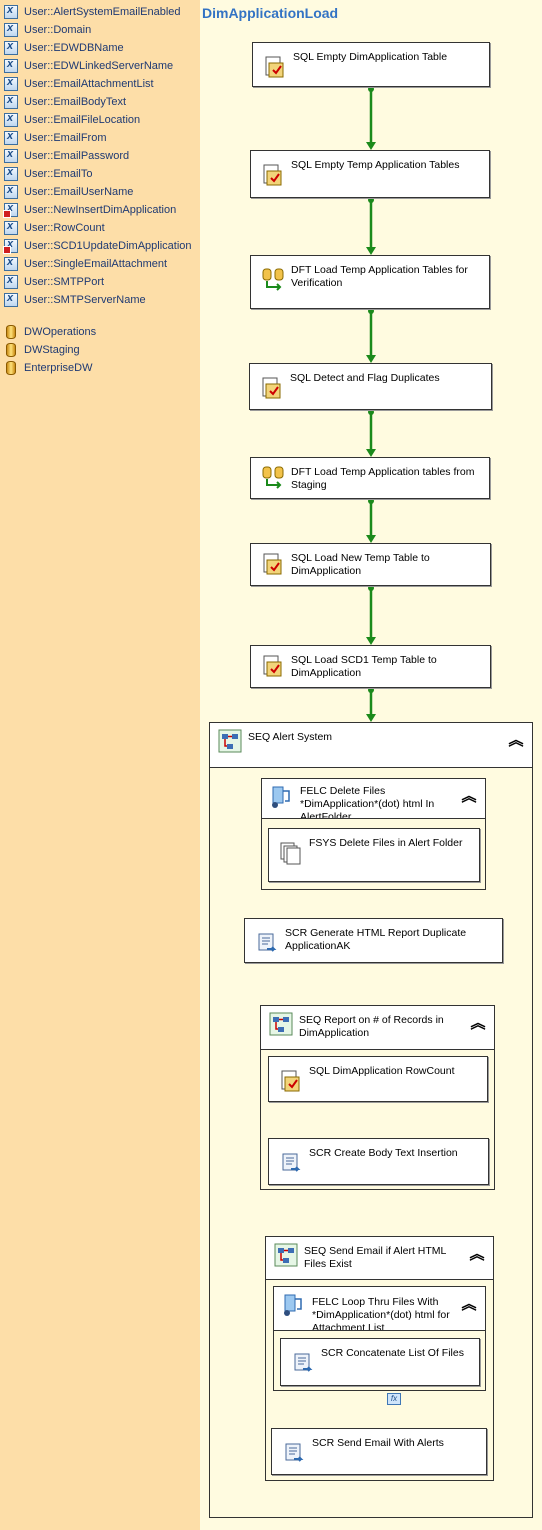 Image resolution: width=542 pixels, height=1530 pixels. I want to click on variable-item: x User::EmailFileLocation, so click(72, 120).